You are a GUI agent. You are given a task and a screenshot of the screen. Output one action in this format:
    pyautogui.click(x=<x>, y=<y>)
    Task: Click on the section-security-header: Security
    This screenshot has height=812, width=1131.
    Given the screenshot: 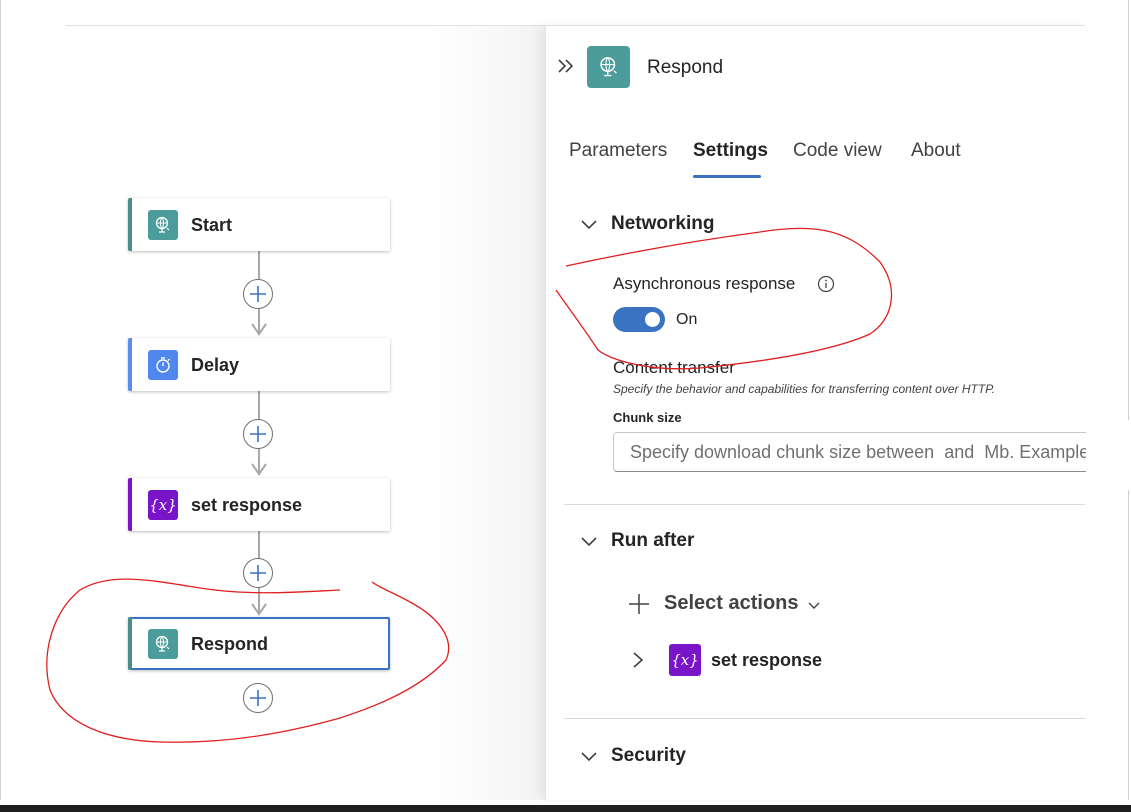 What is the action you would take?
    pyautogui.click(x=633, y=756)
    